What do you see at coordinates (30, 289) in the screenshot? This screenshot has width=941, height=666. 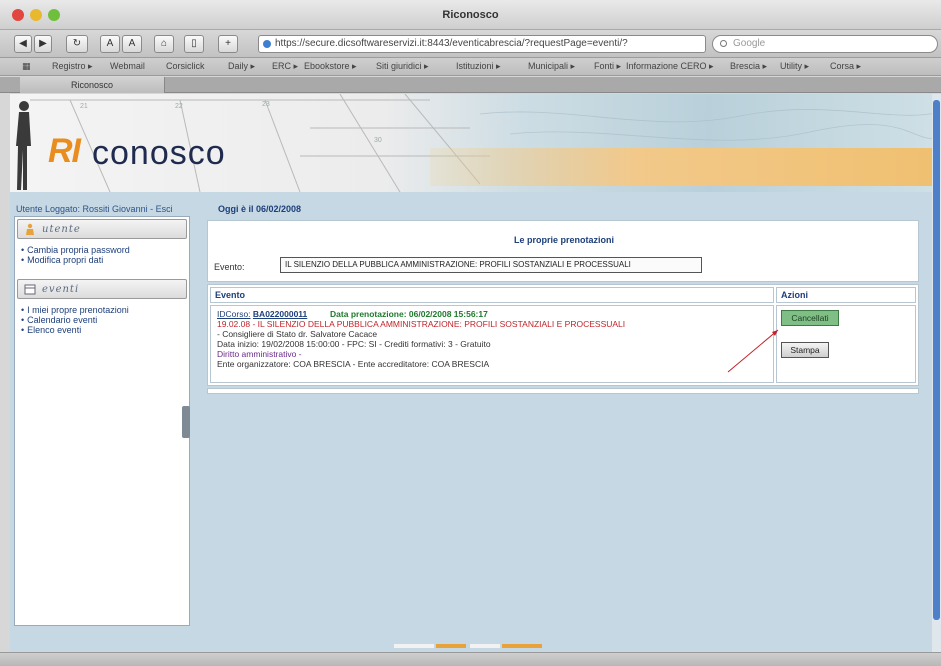 I see `calendar-icon` at bounding box center [30, 289].